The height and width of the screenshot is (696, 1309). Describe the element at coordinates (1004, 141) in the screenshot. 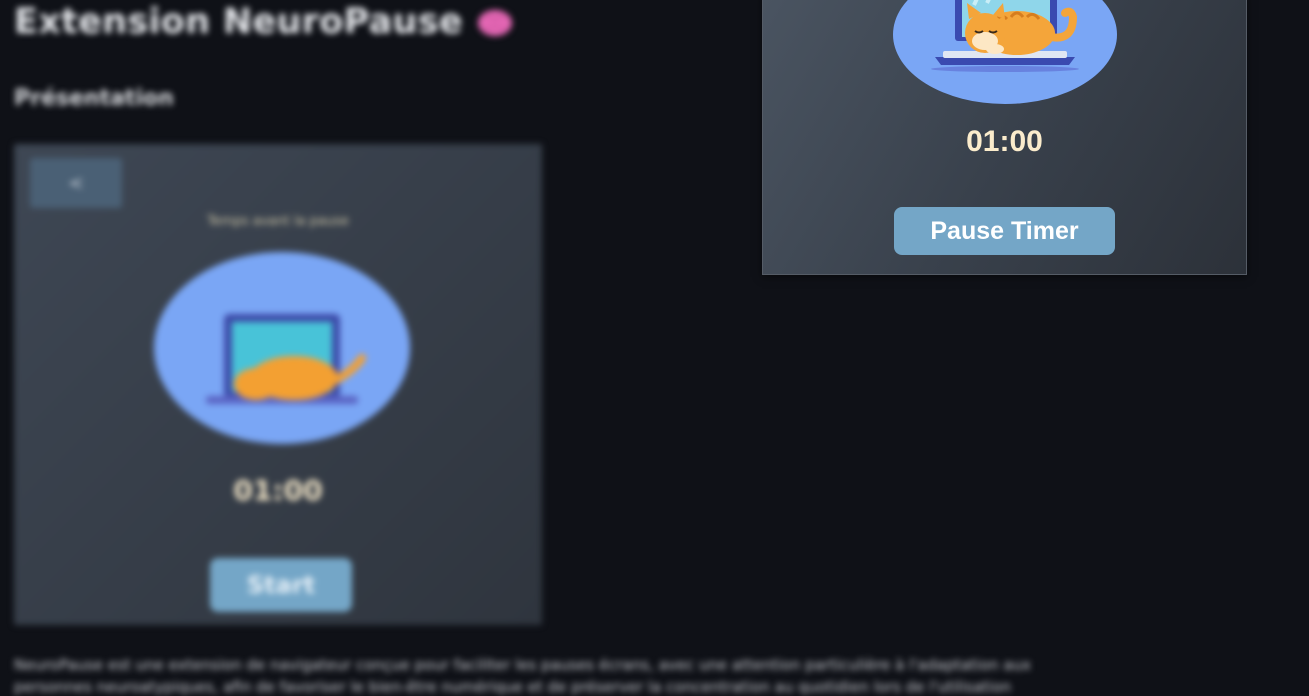

I see `popup-timer: 01:00` at that location.